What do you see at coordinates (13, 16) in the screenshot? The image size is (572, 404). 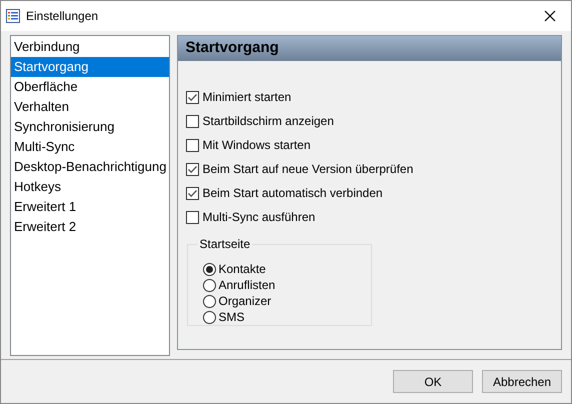 I see `list-icon` at bounding box center [13, 16].